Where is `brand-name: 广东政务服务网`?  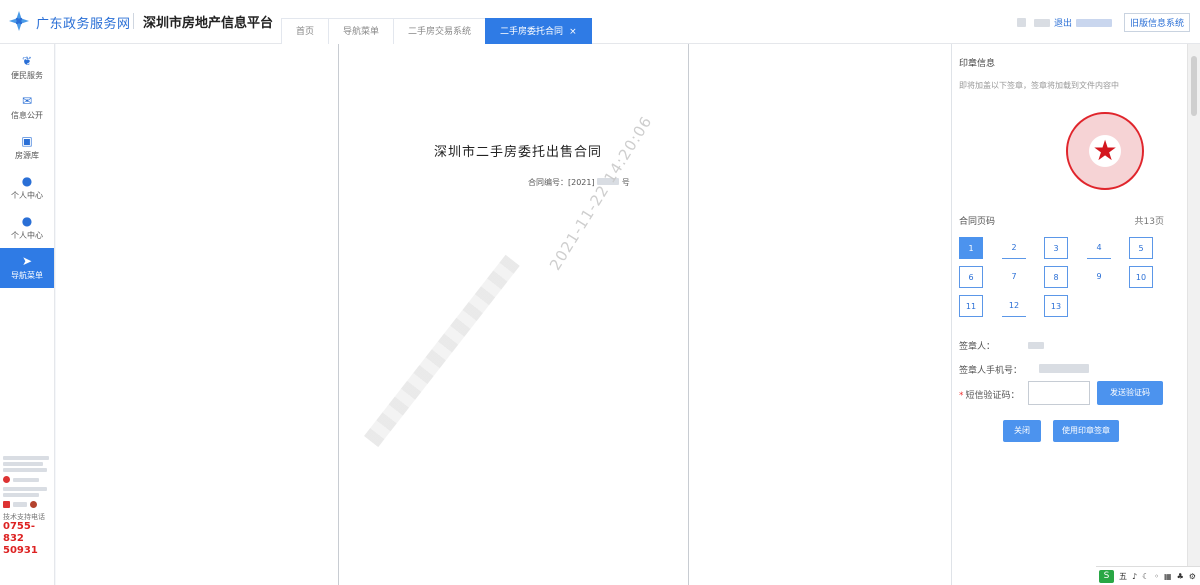 brand-name: 广东政务服务网 is located at coordinates (83, 22).